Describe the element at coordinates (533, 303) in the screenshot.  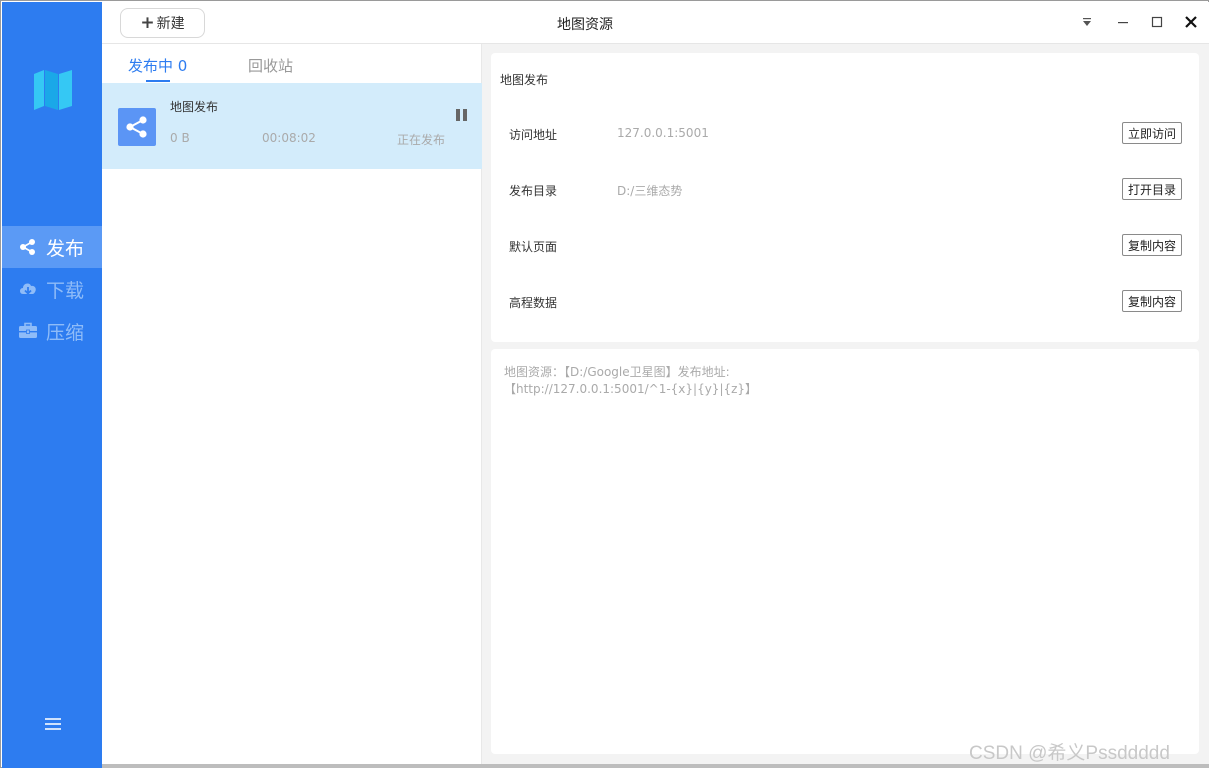
I see `info-label: 高程数据` at that location.